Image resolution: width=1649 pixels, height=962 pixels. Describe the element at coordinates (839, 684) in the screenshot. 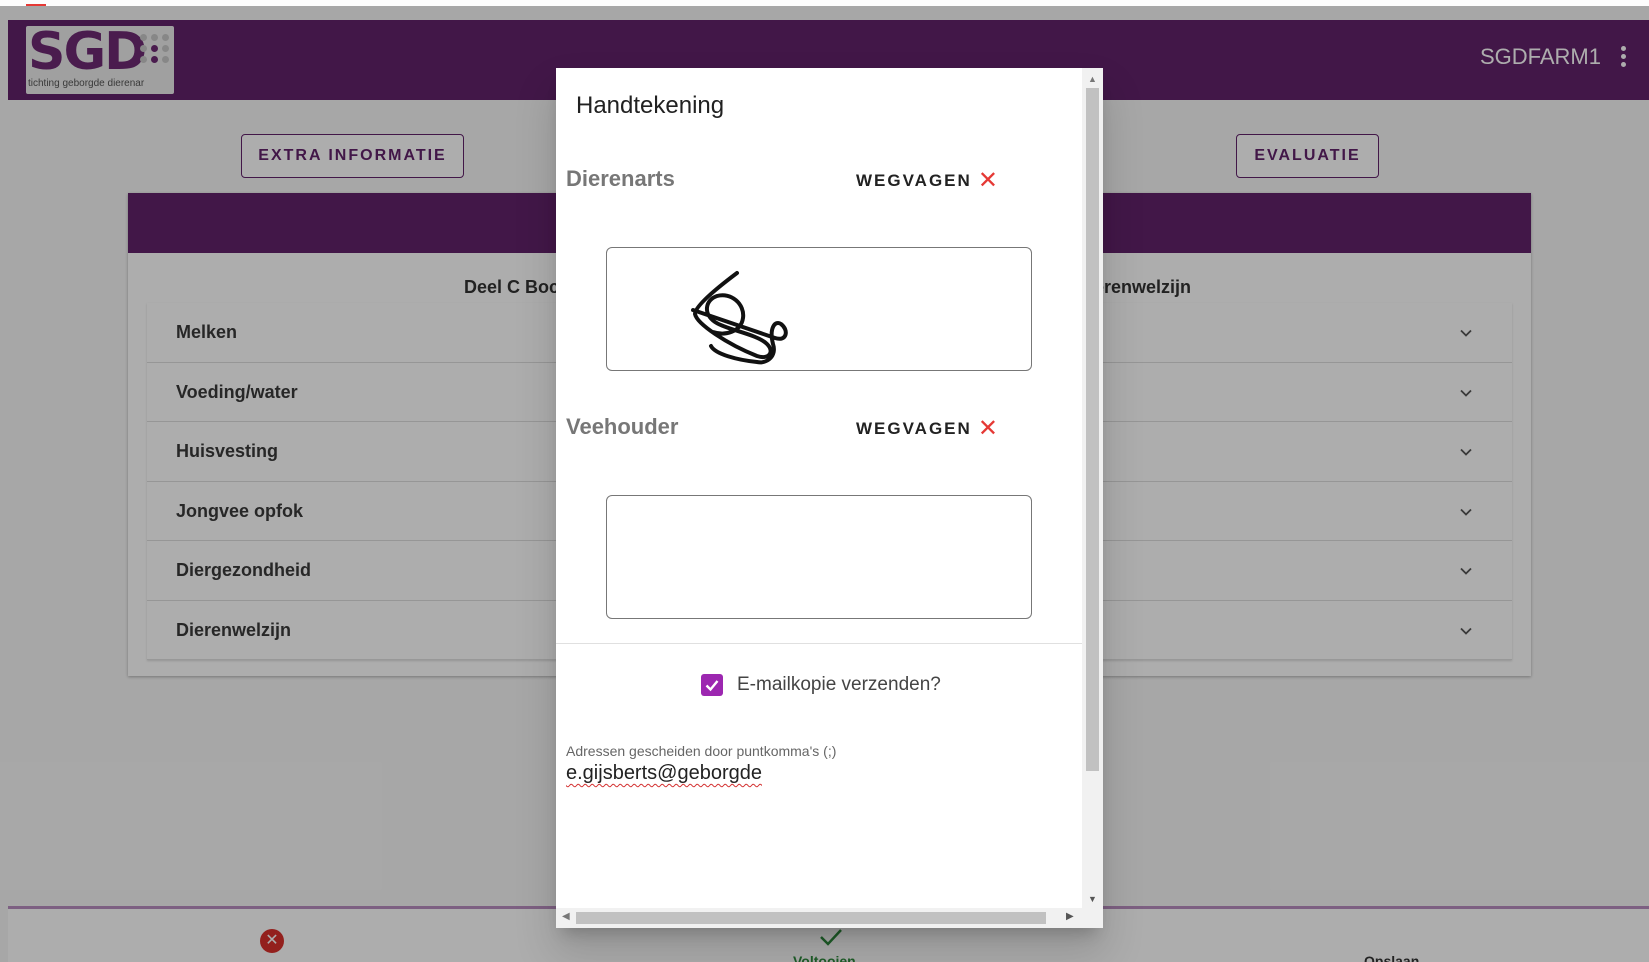

I see `email-copy-label: E-mailkopie verzenden?` at that location.